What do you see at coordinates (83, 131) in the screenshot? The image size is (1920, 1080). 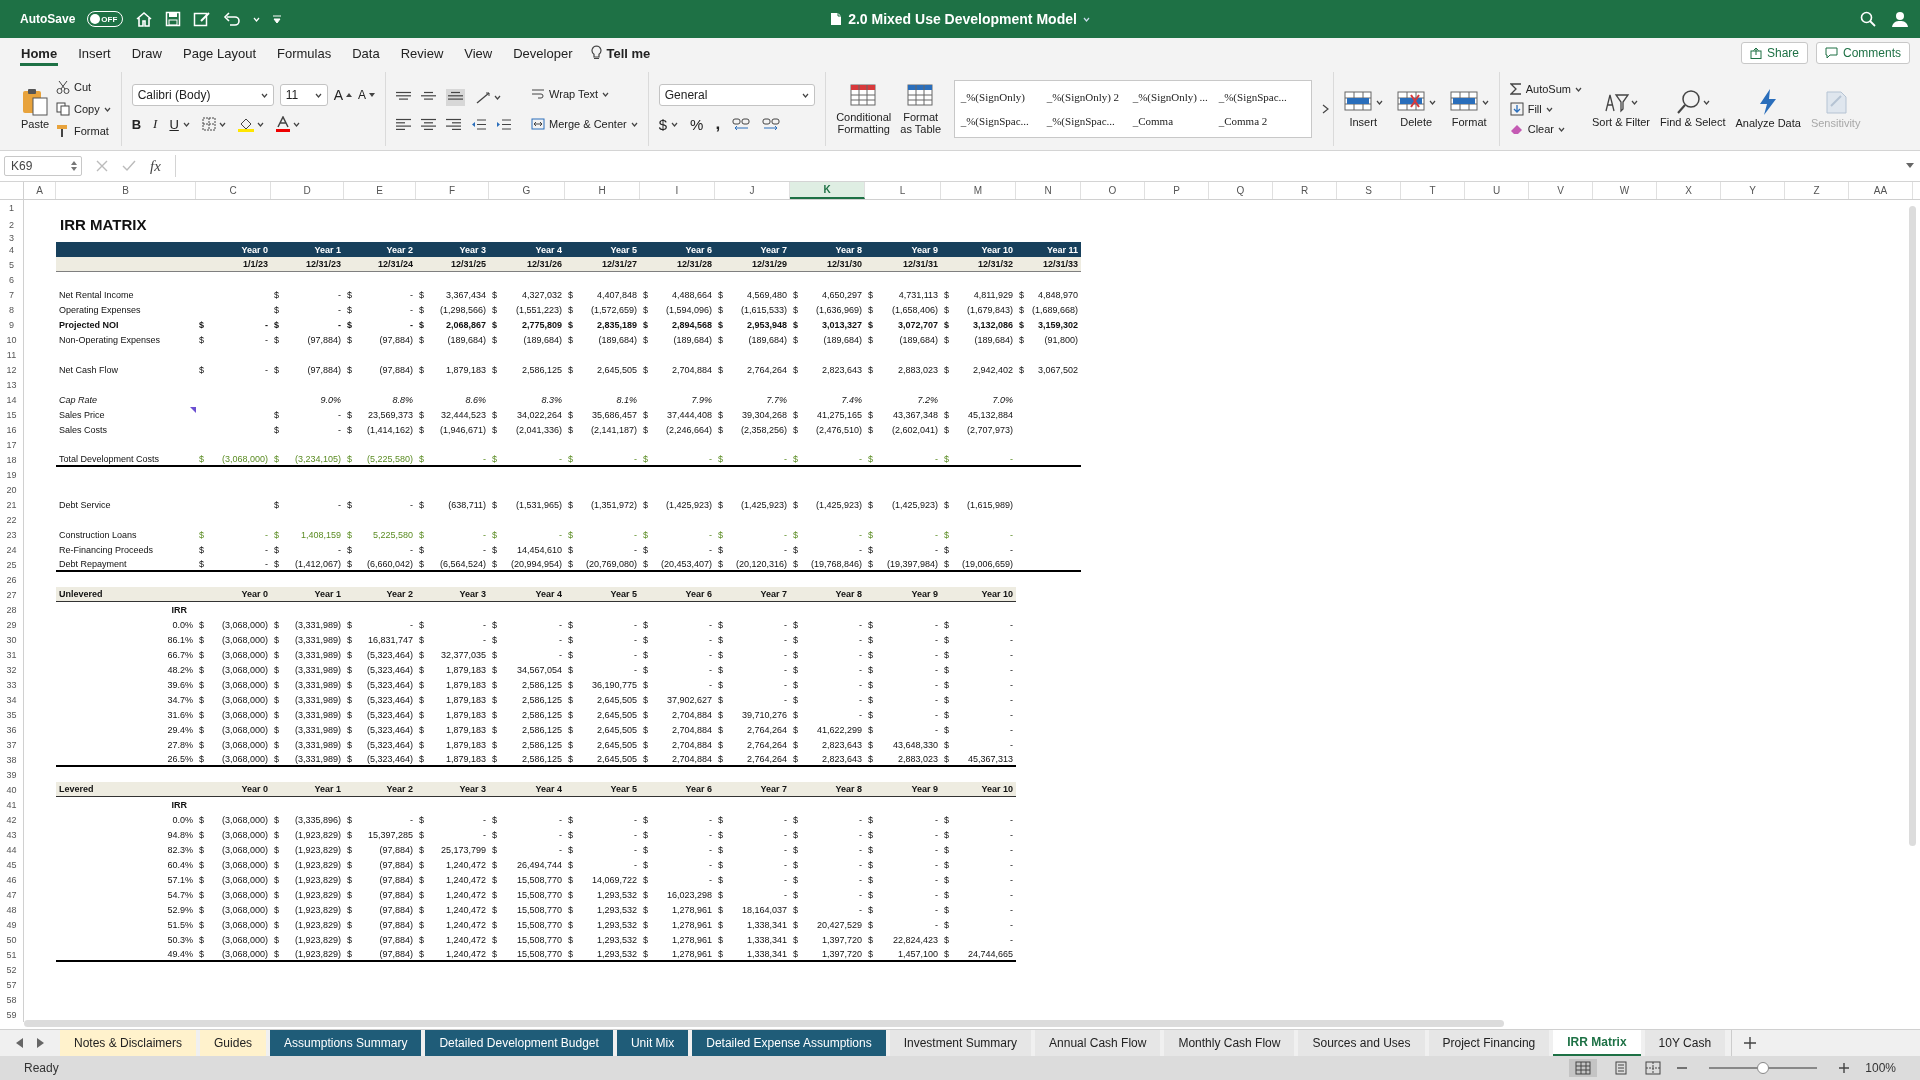 I see `format-painter-button: Format` at bounding box center [83, 131].